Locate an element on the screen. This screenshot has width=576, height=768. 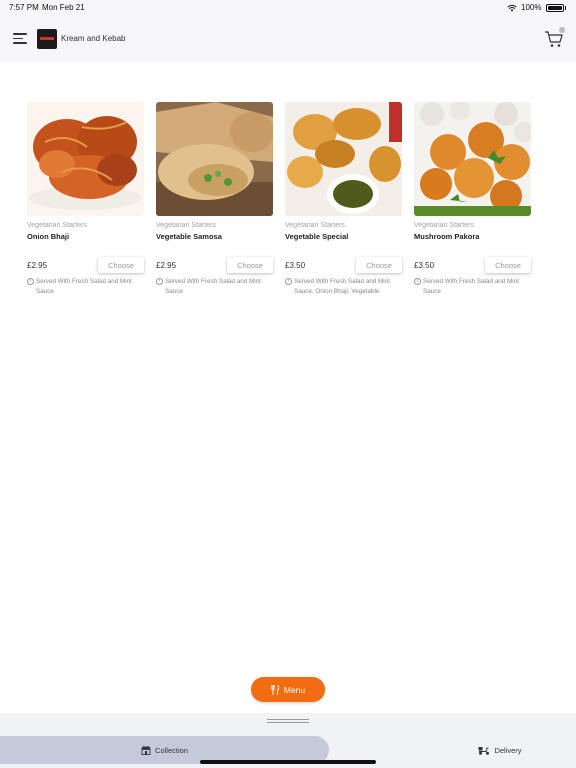
menu-button-label: Menu is located at coordinates (294, 689).